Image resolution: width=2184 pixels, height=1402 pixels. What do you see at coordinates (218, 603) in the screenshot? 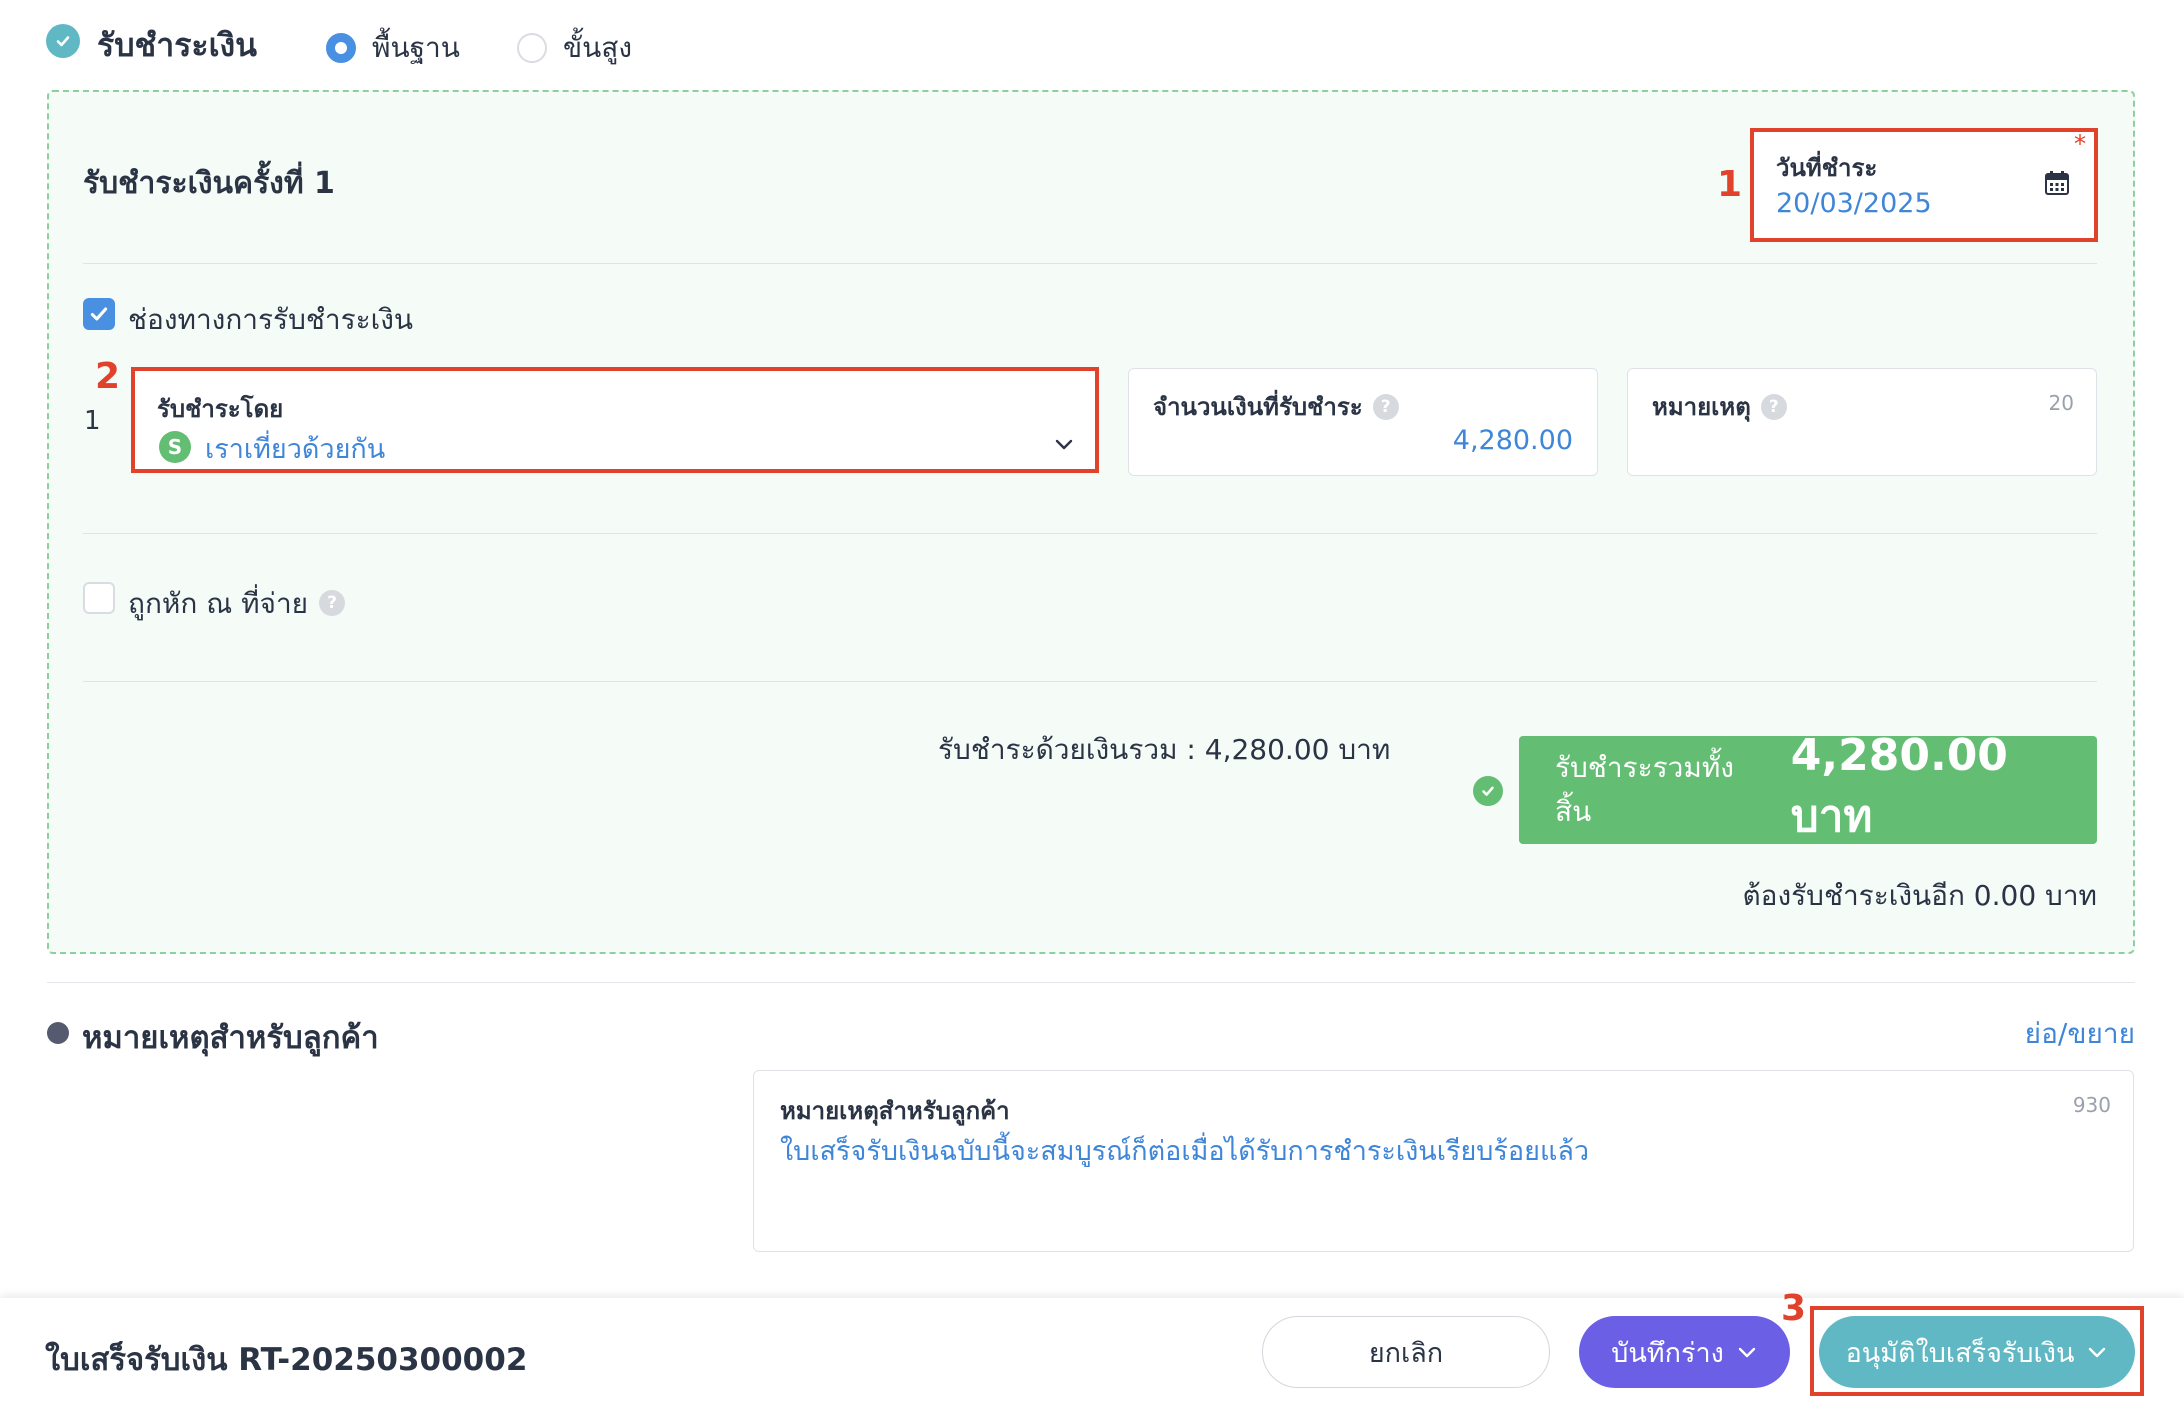
I see `withholding-label: ถูกหัก ณ ที่จ่าย` at bounding box center [218, 603].